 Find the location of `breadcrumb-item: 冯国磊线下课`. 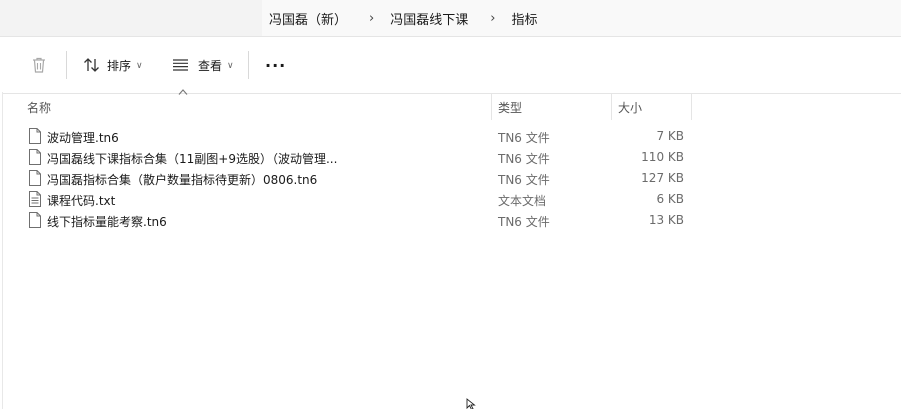

breadcrumb-item: 冯国磊线下课 is located at coordinates (429, 18).